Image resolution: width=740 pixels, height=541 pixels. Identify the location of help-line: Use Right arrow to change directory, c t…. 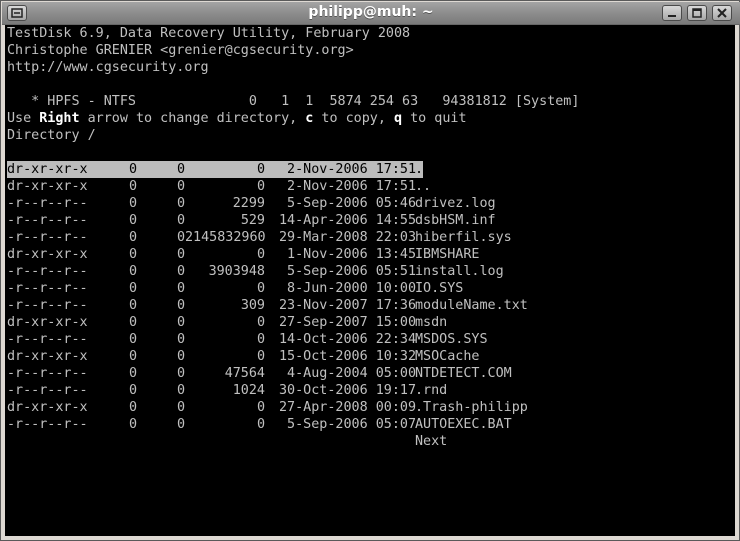
(237, 118).